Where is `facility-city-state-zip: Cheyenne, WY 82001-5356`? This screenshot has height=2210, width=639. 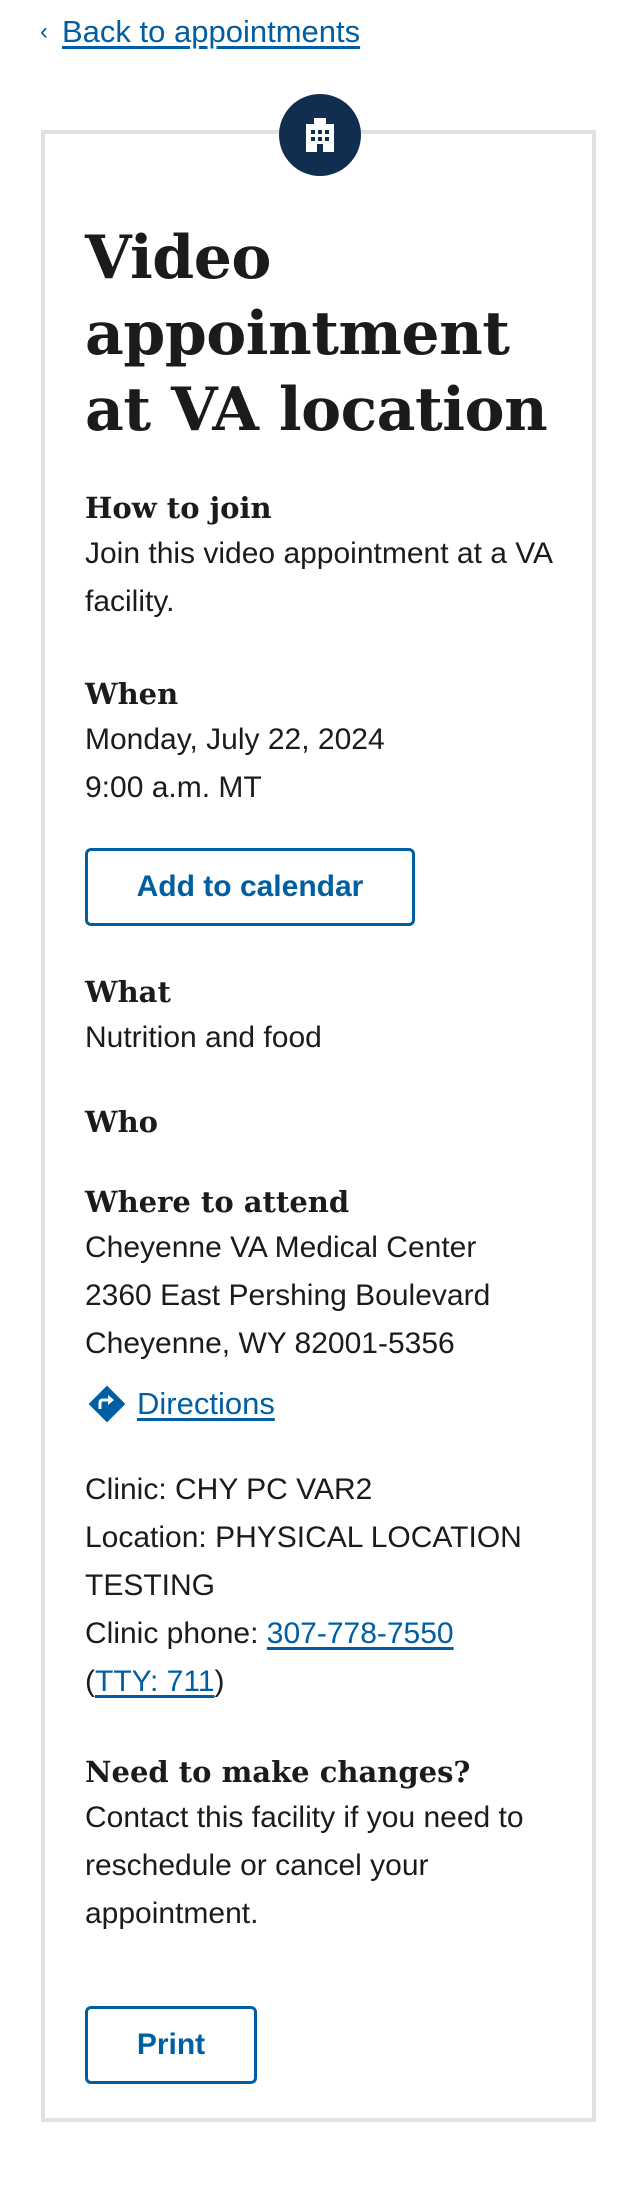
facility-city-state-zip: Cheyenne, WY 82001-5356 is located at coordinates (270, 1343).